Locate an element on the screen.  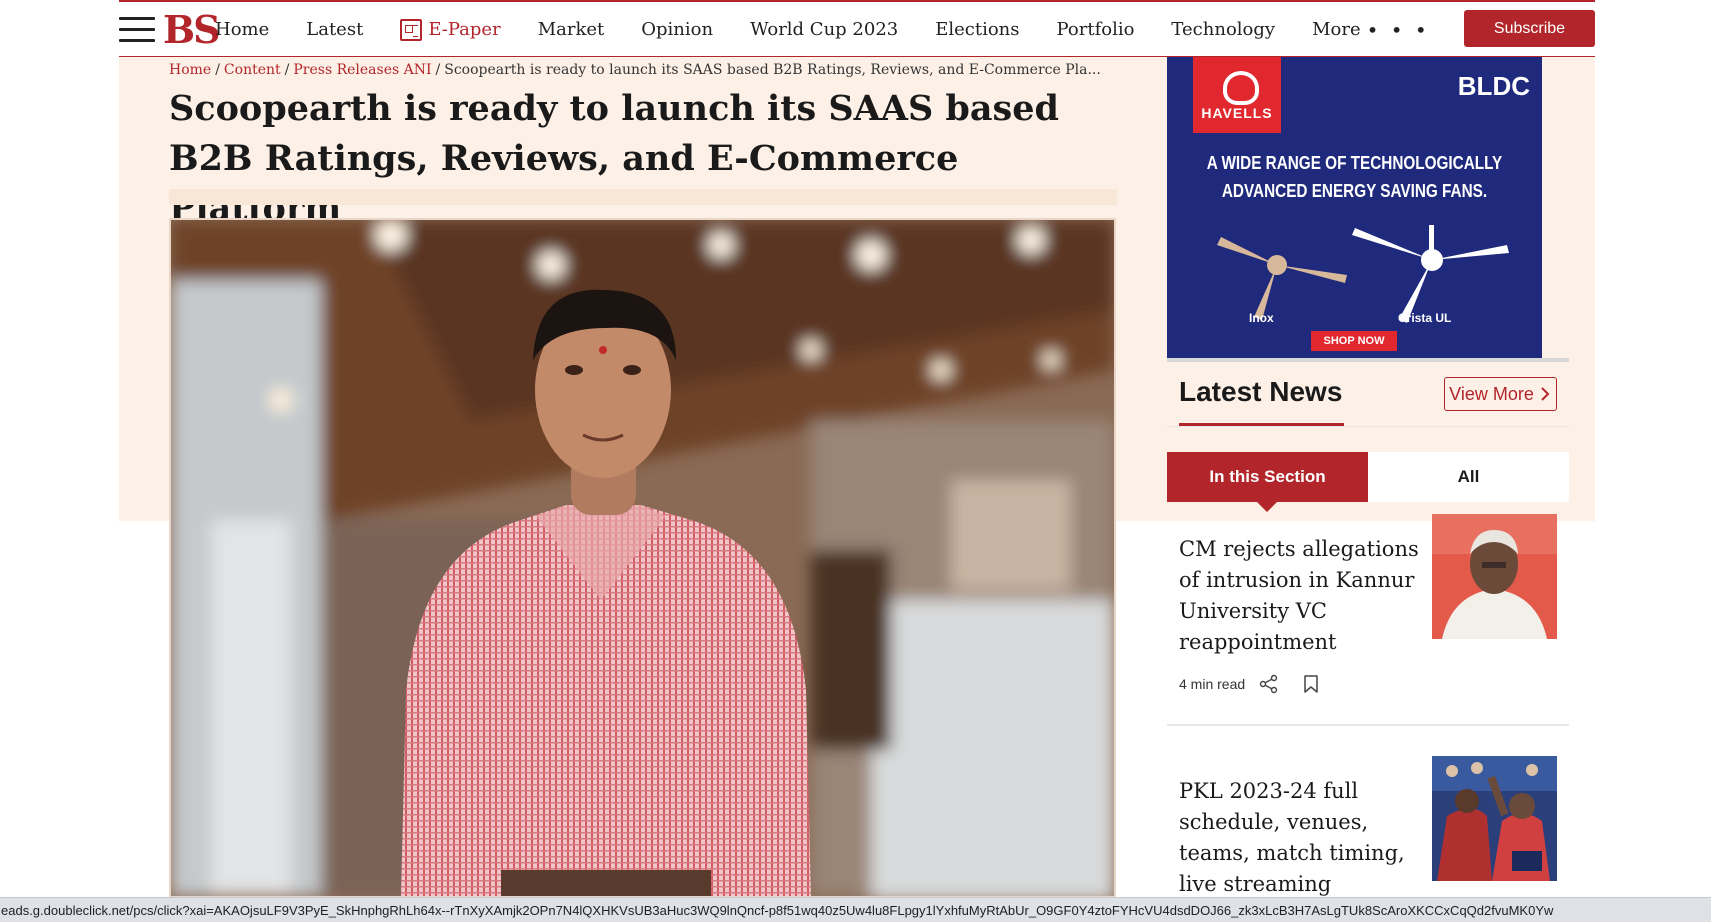
section-tabs: In this Section All is located at coordinates (1368, 482).